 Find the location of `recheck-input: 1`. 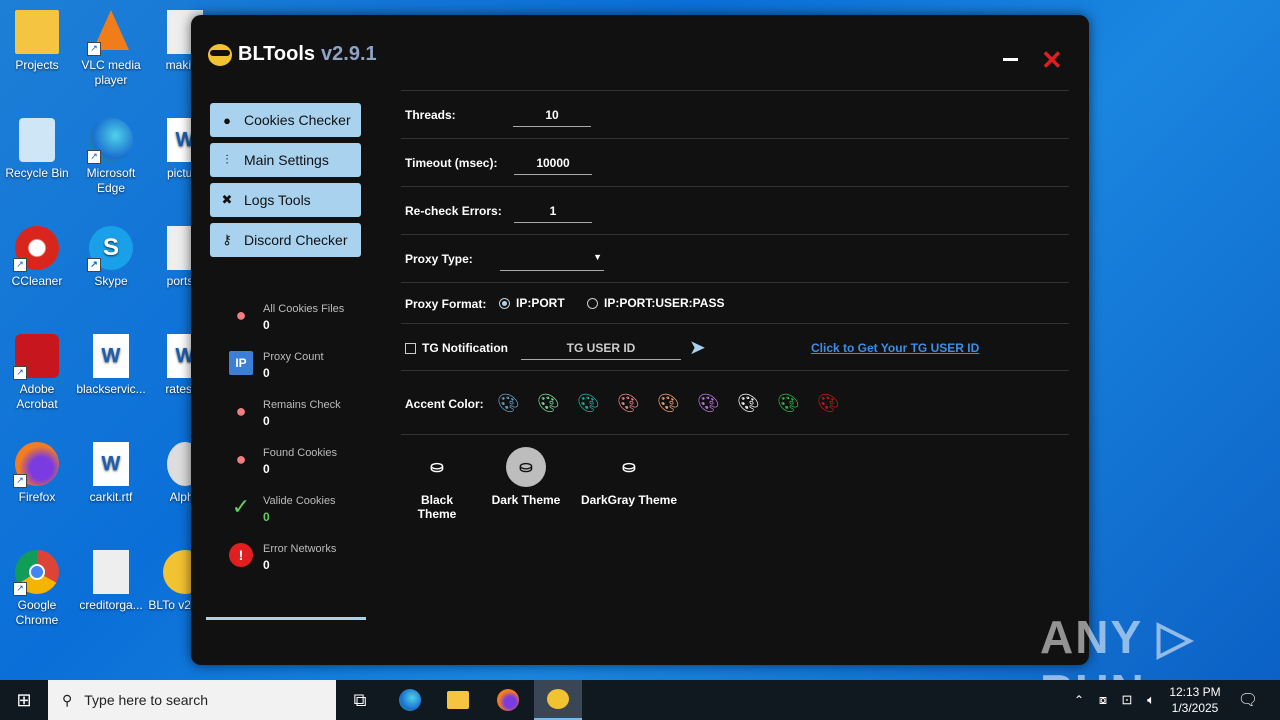

recheck-input: 1 is located at coordinates (553, 213).